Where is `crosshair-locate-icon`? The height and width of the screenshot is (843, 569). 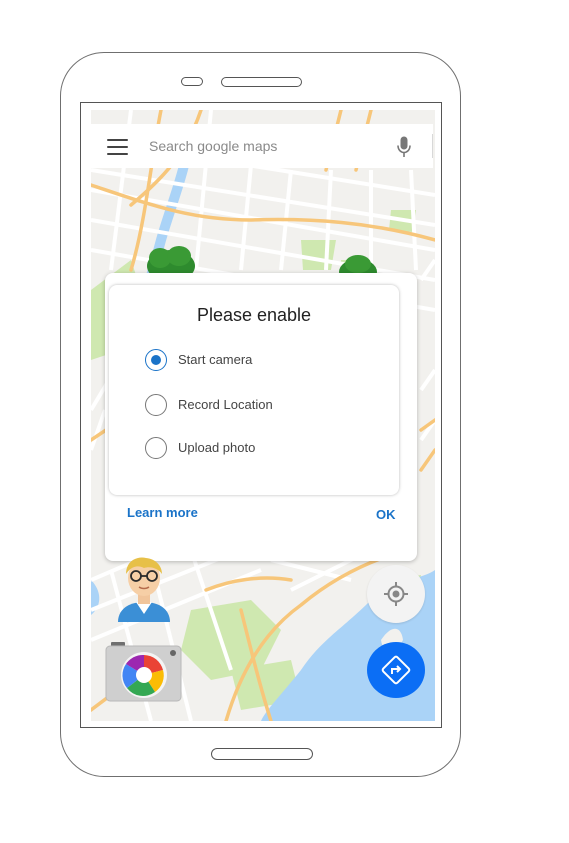 crosshair-locate-icon is located at coordinates (396, 594).